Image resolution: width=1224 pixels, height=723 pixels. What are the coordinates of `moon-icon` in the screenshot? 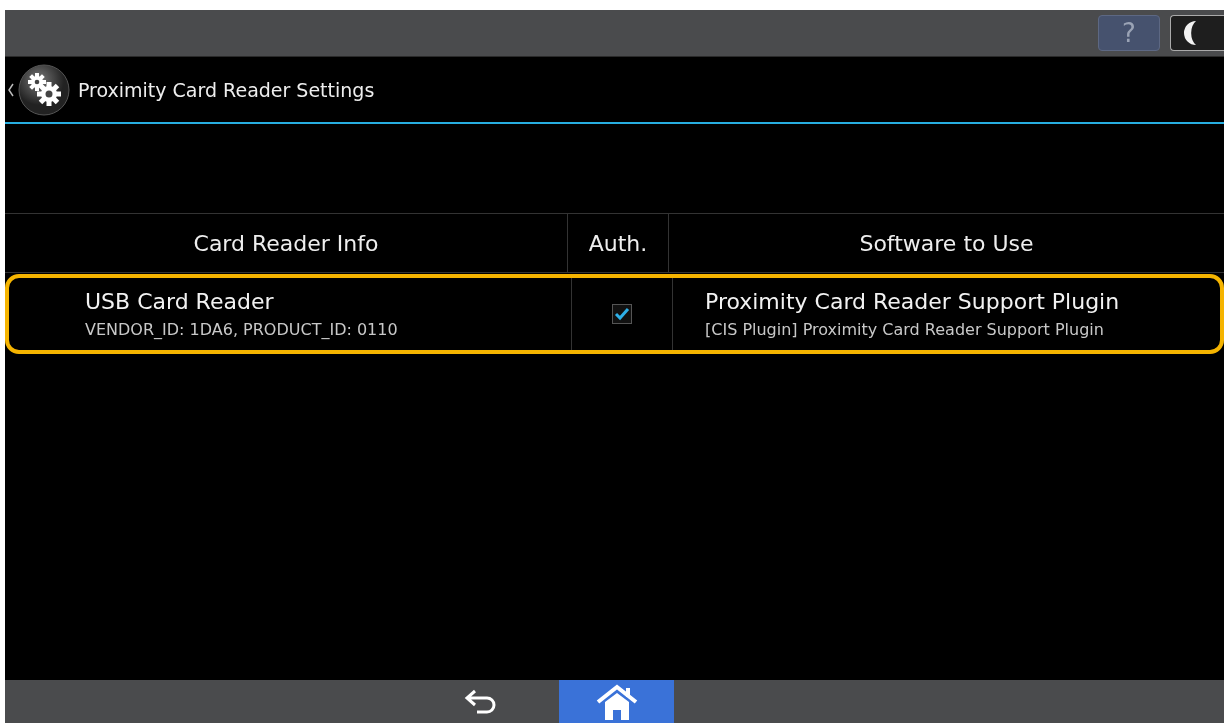 It's located at (1191, 33).